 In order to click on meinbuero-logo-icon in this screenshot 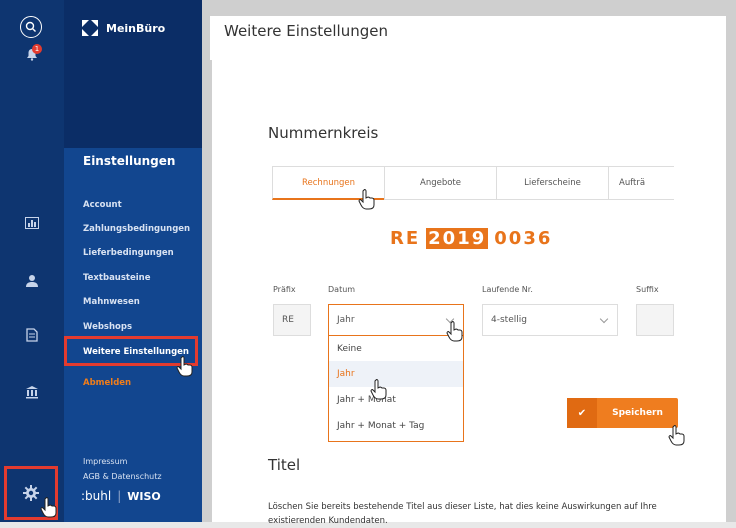, I will do `click(90, 28)`.